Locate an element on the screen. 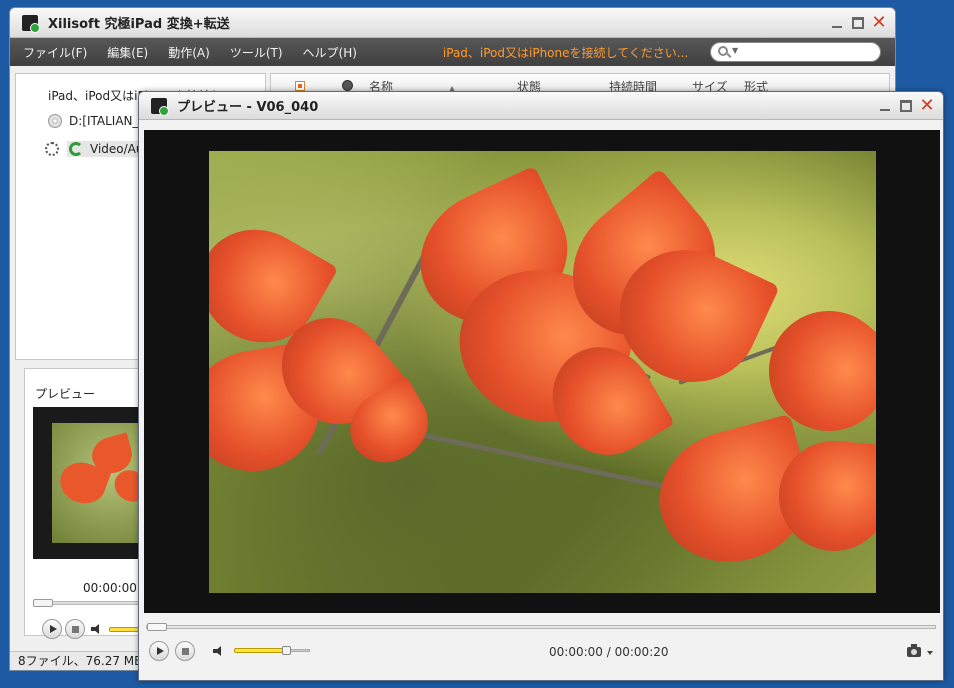  menu-tools: ツール(T) is located at coordinates (256, 52).